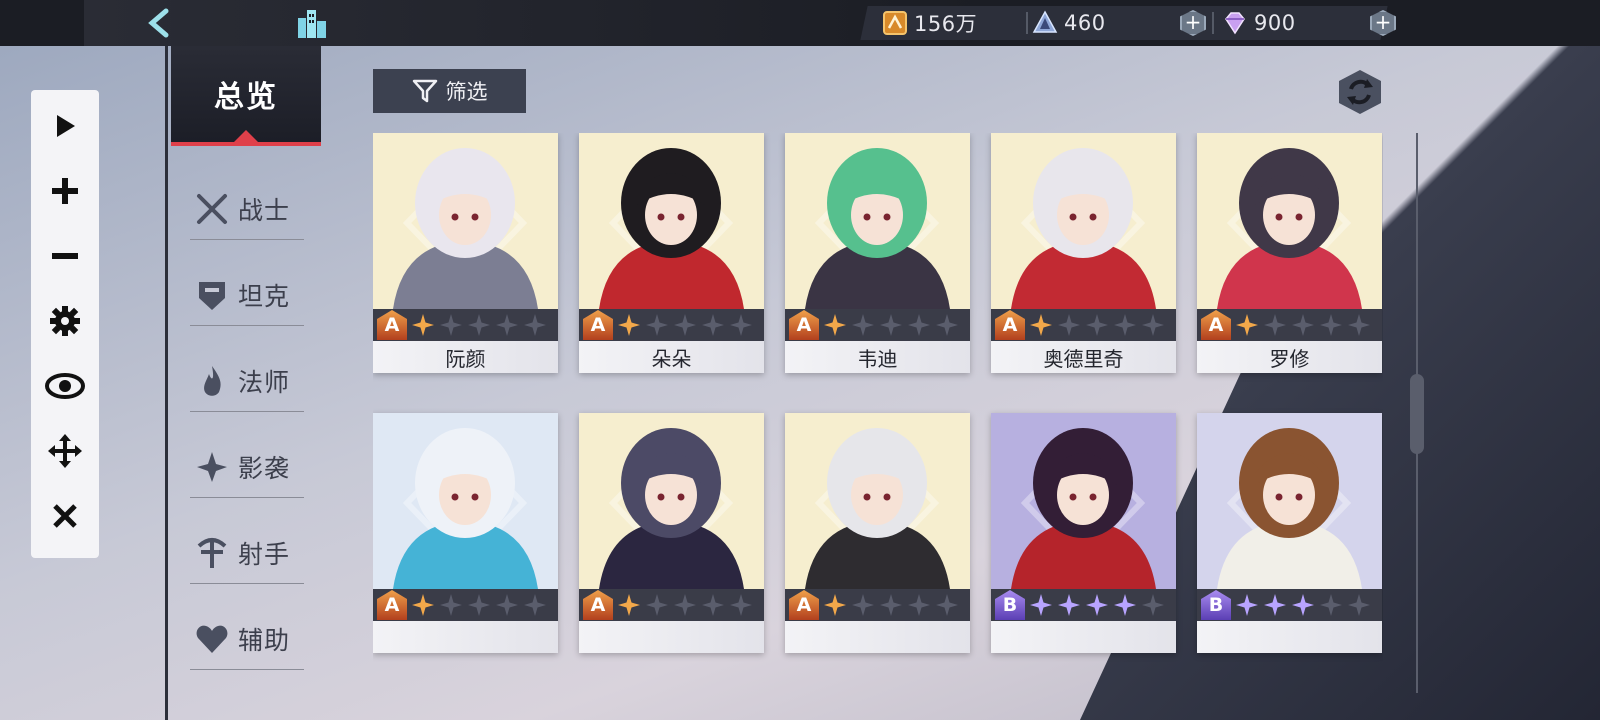  I want to click on hero-card: A 朵朵, so click(671, 253).